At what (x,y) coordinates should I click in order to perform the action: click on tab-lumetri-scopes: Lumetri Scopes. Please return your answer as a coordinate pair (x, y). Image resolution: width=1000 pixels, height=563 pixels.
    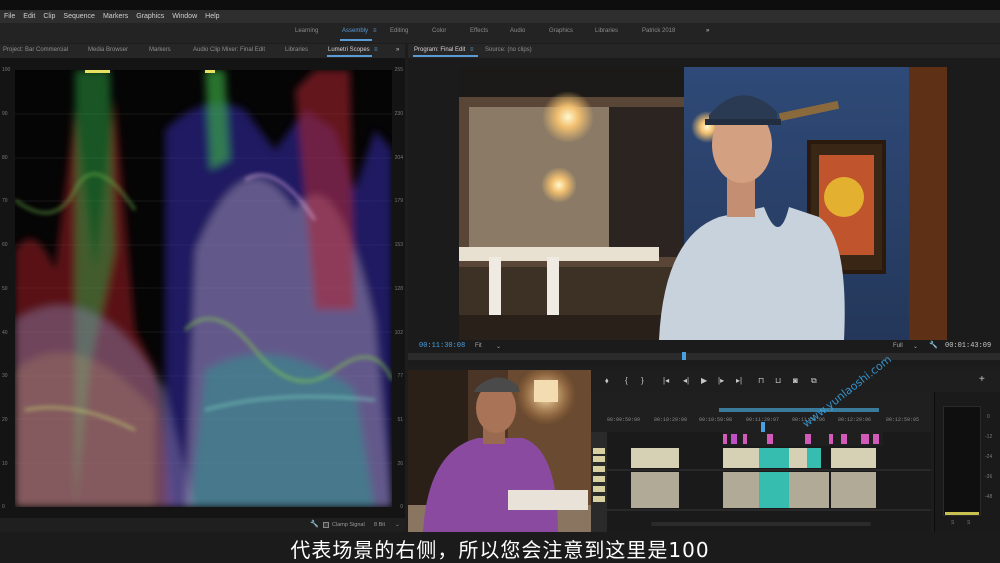
    Looking at the image, I should click on (349, 50).